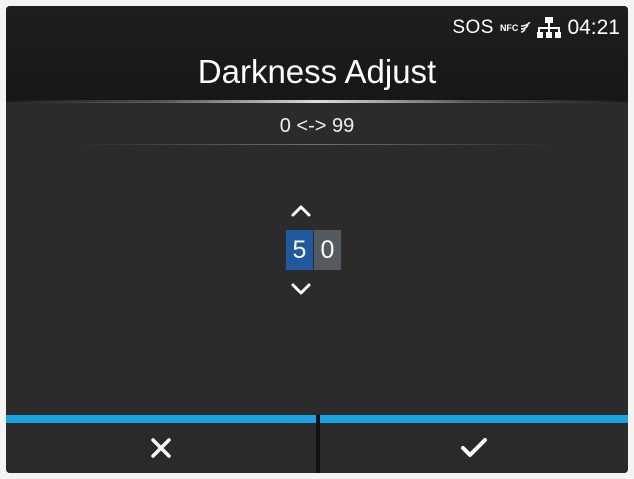  I want to click on nfc-indicator: NFC, so click(516, 28).